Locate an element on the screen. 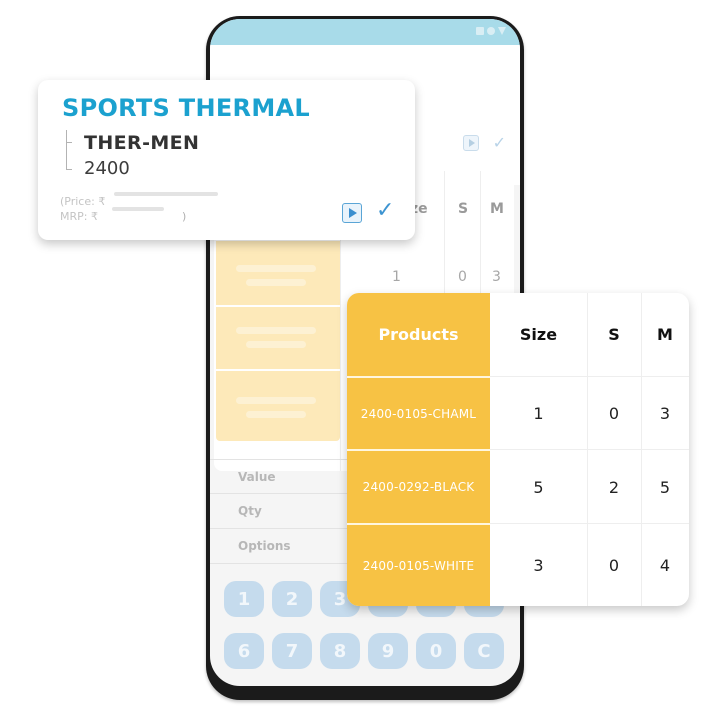 Image resolution: width=724 pixels, height=713 pixels. table-cell-m: 4 is located at coordinates (665, 565).